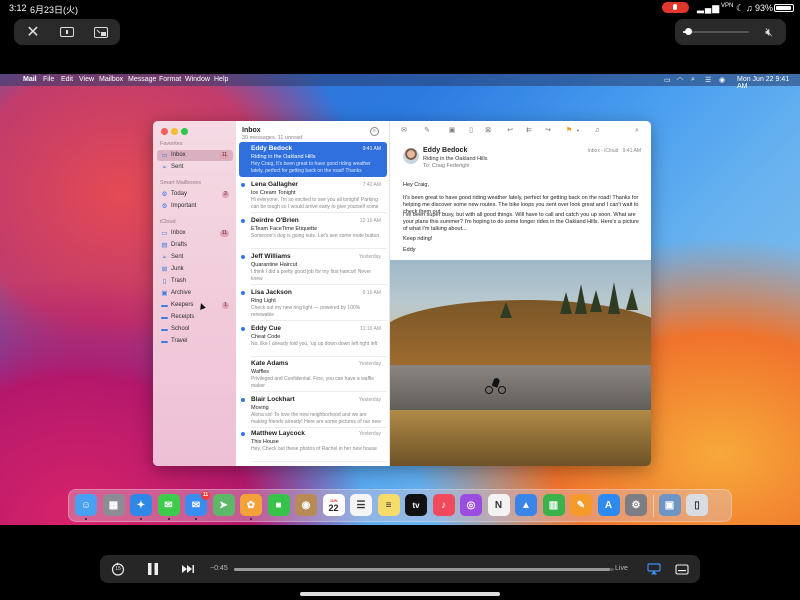 The height and width of the screenshot is (600, 800). What do you see at coordinates (768, 83) in the screenshot?
I see `menu-clock: Mon Jun 22 9:41 AM` at bounding box center [768, 83].